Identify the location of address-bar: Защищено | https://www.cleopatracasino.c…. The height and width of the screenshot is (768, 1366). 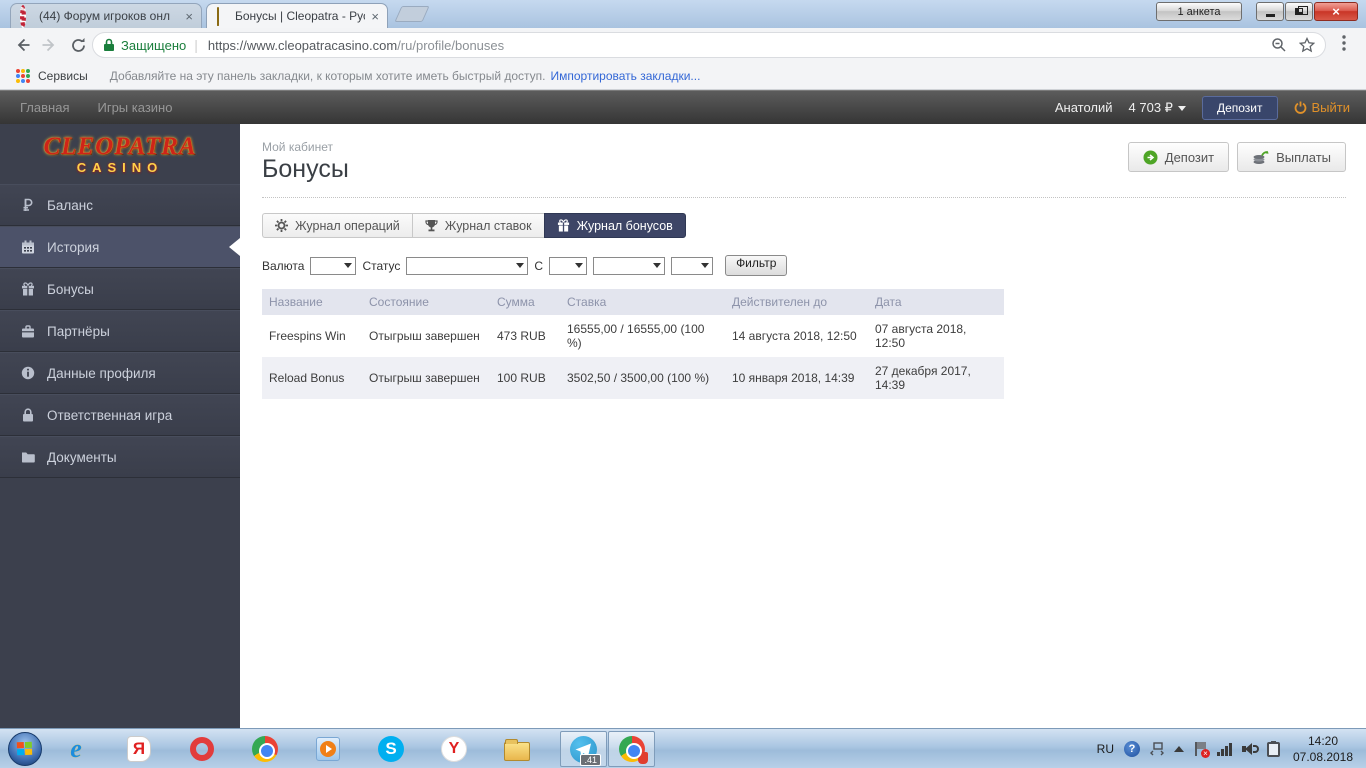
(709, 45).